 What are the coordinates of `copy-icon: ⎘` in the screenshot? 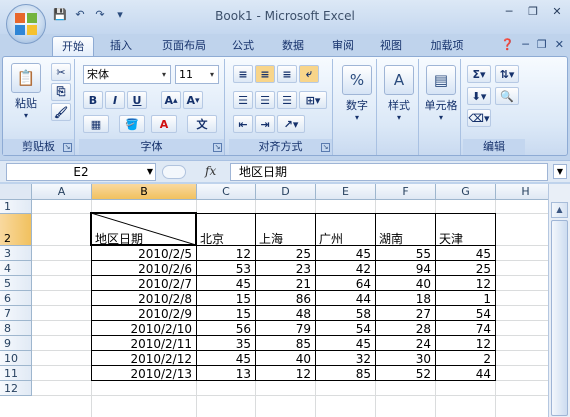 It's located at (61, 92).